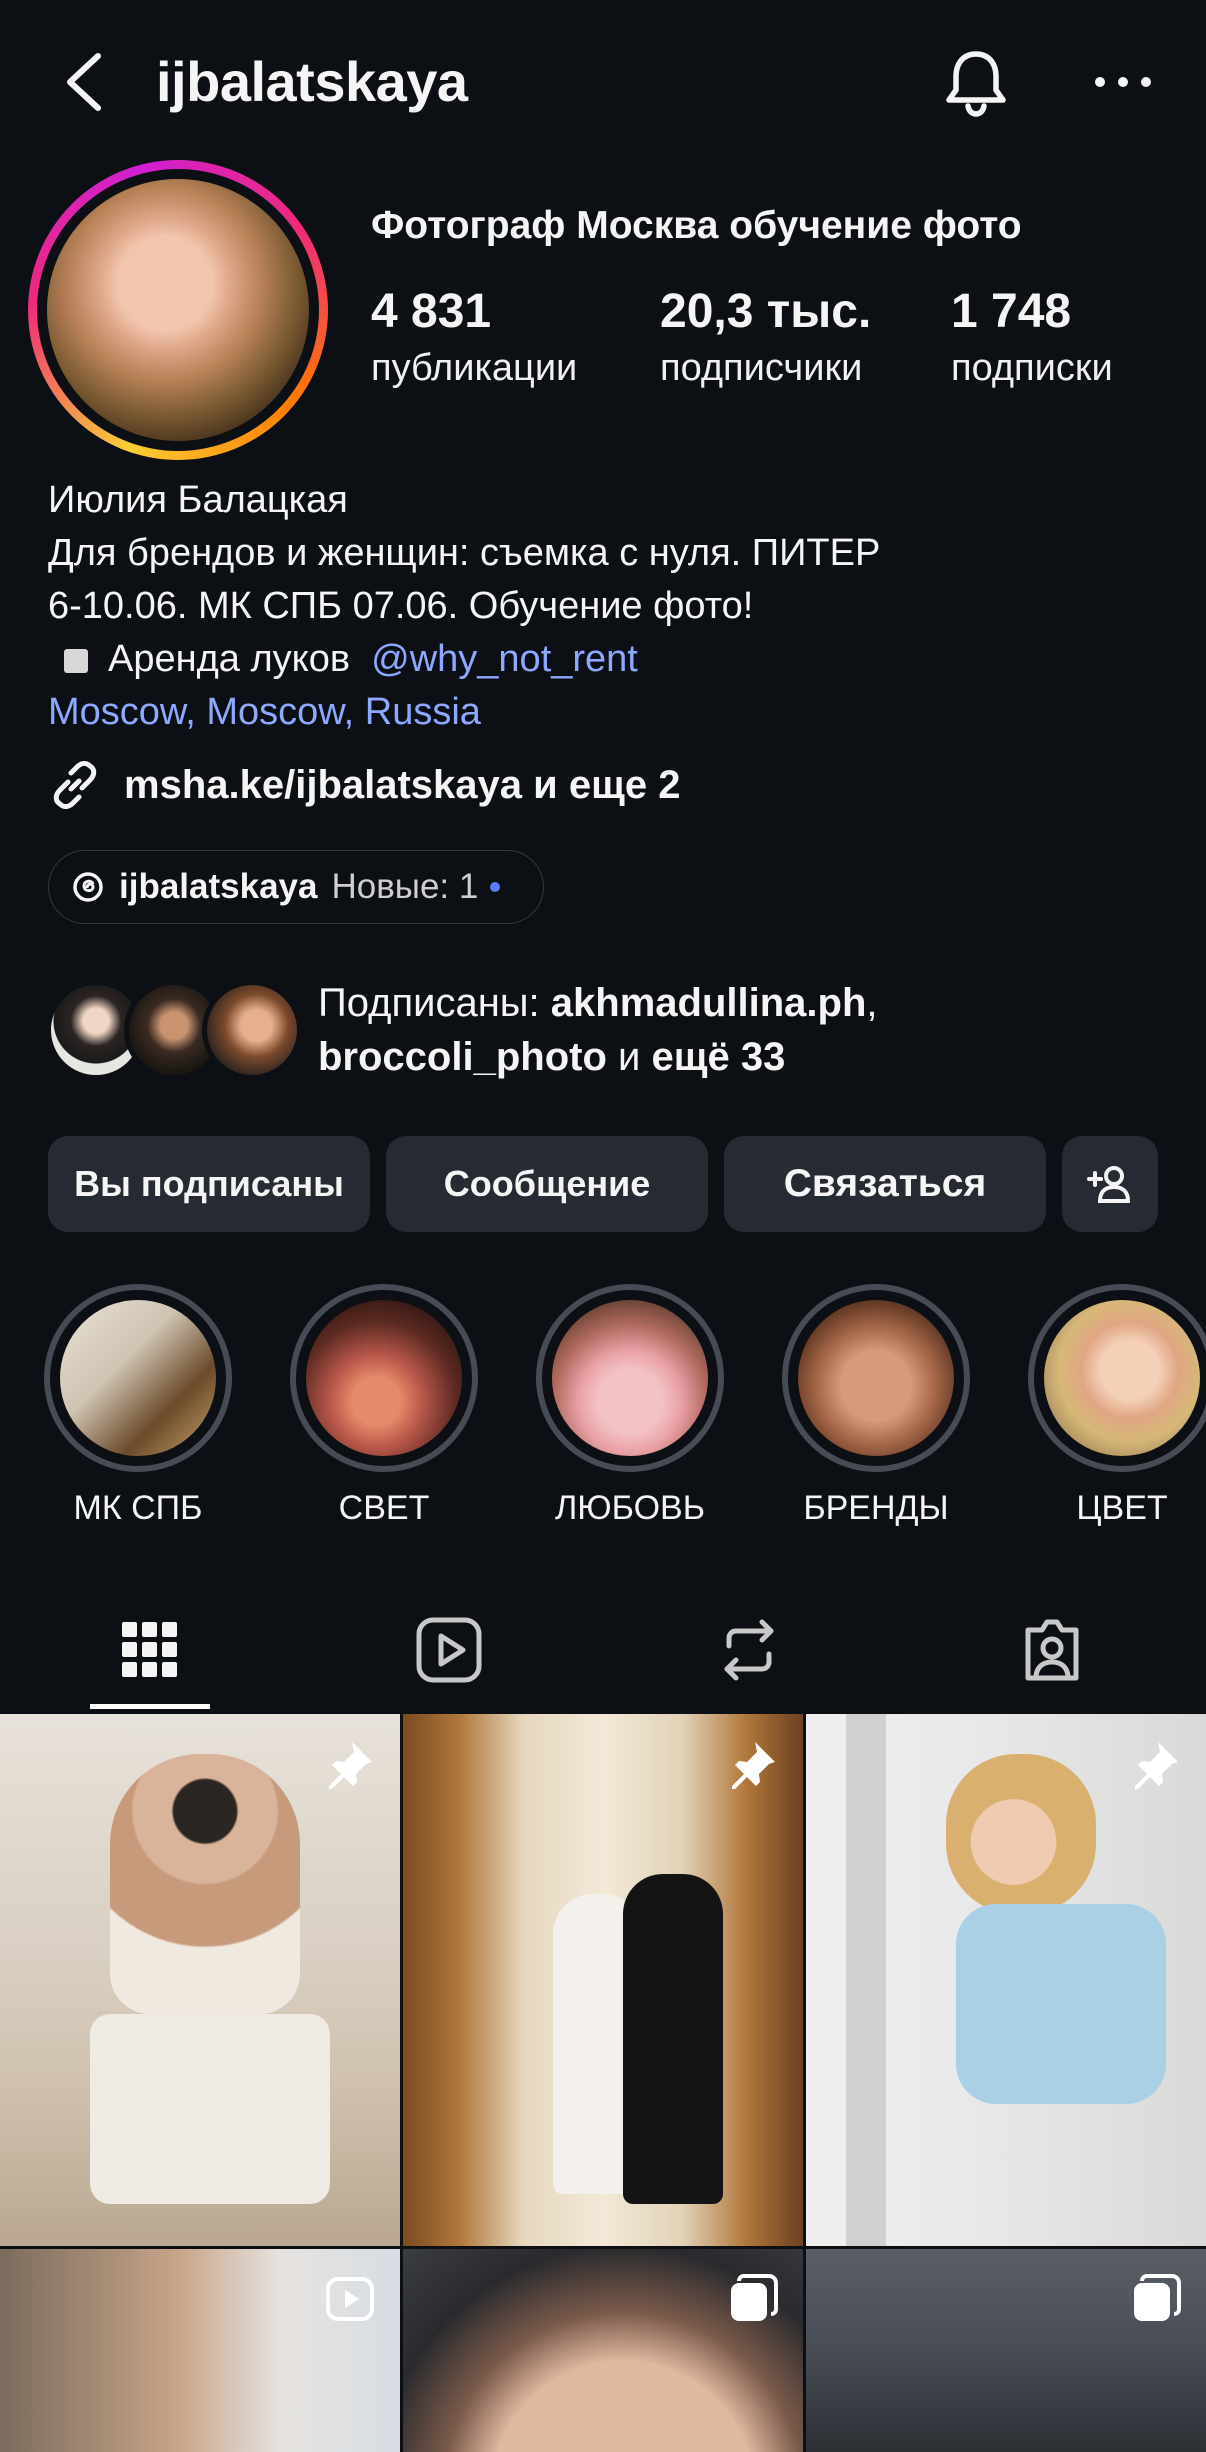  What do you see at coordinates (696, 225) in the screenshot?
I see `profile-category: Фотограф Москва обучение фото` at bounding box center [696, 225].